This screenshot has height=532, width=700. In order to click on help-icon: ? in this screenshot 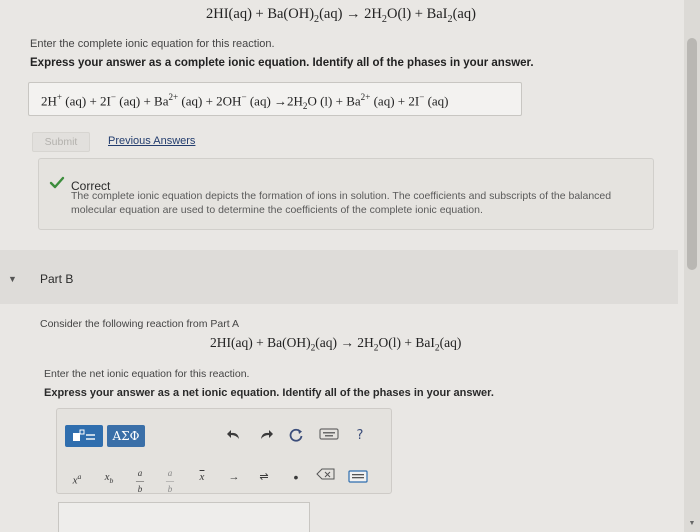, I will do `click(360, 436)`.